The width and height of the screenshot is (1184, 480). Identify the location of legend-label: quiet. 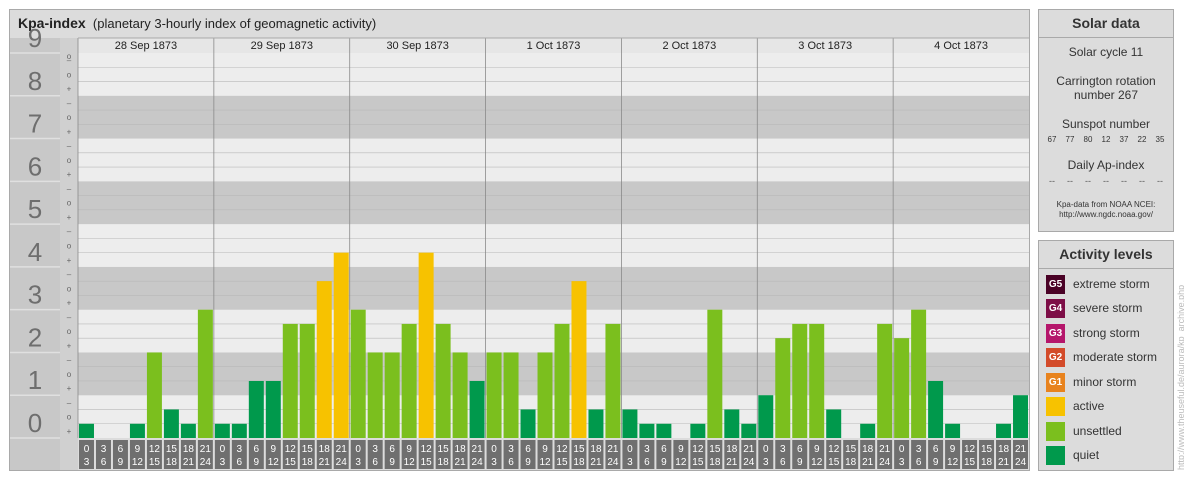
(1086, 455).